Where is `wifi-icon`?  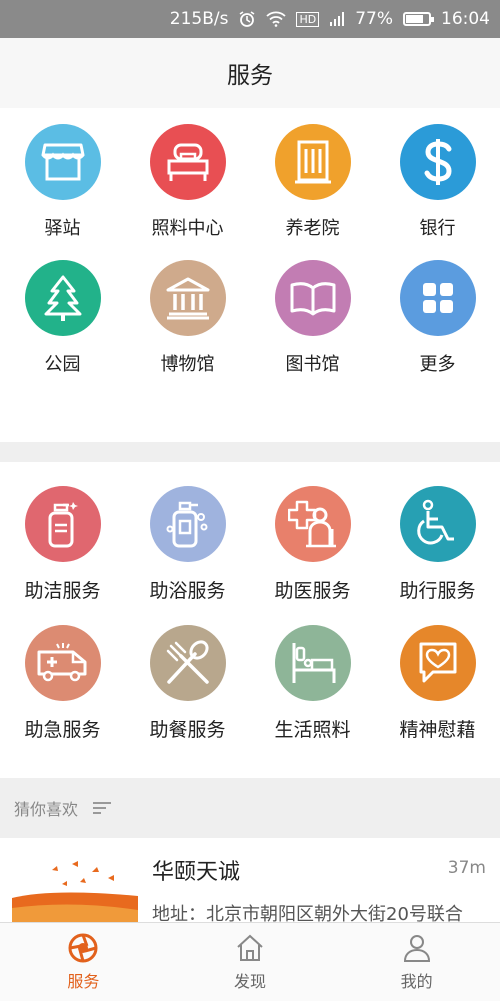 wifi-icon is located at coordinates (276, 19).